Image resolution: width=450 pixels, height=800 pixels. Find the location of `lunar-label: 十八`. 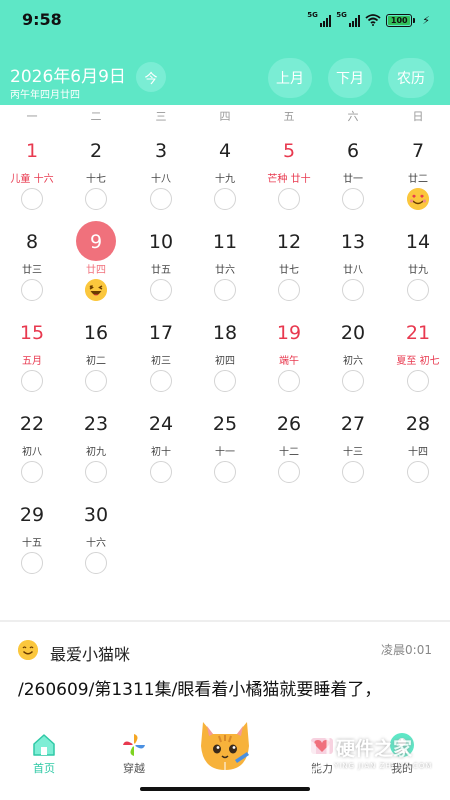

lunar-label: 十八 is located at coordinates (161, 179).